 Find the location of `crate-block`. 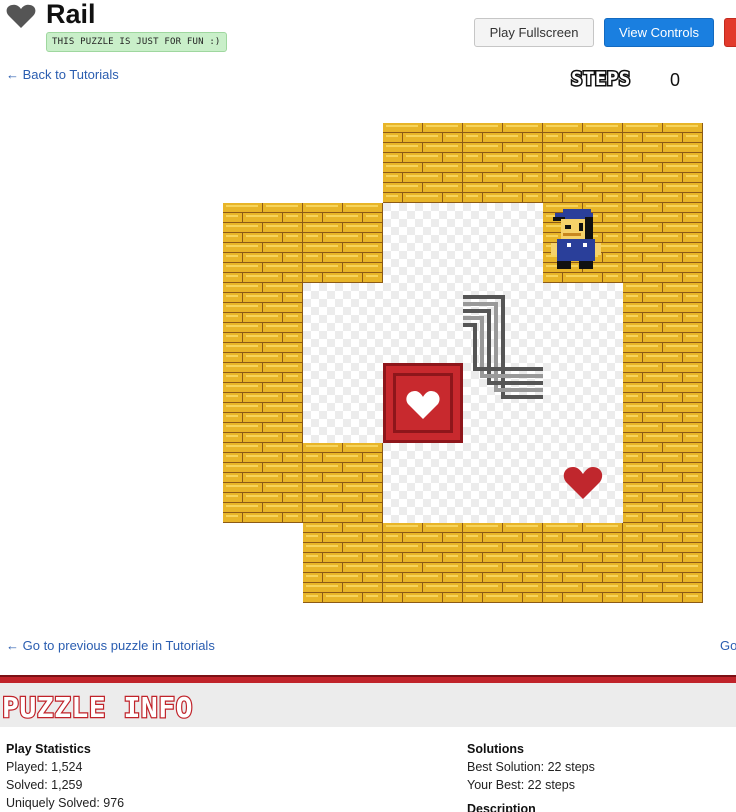

crate-block is located at coordinates (423, 403).